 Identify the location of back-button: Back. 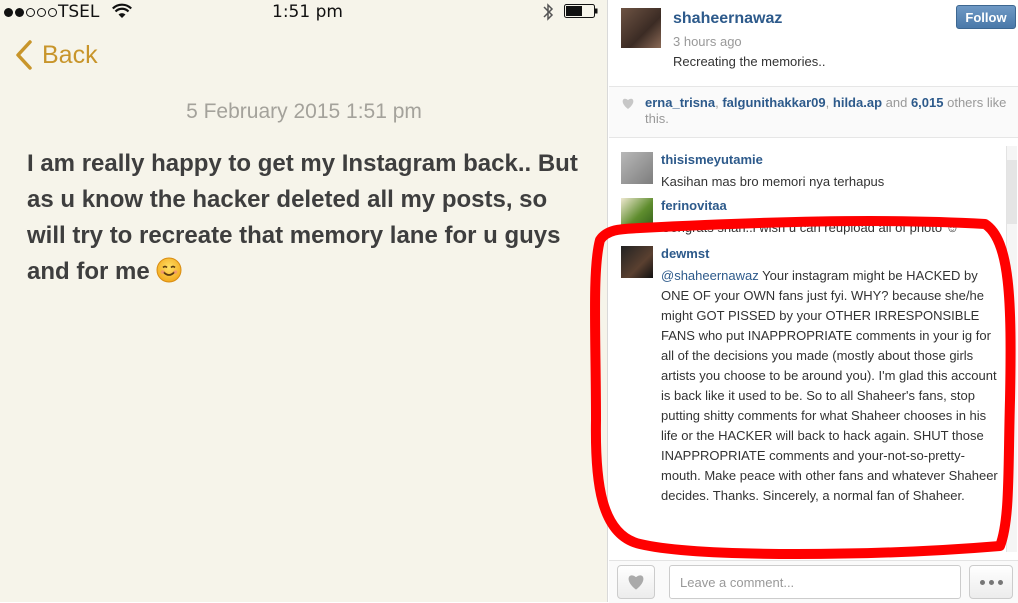
(57, 55).